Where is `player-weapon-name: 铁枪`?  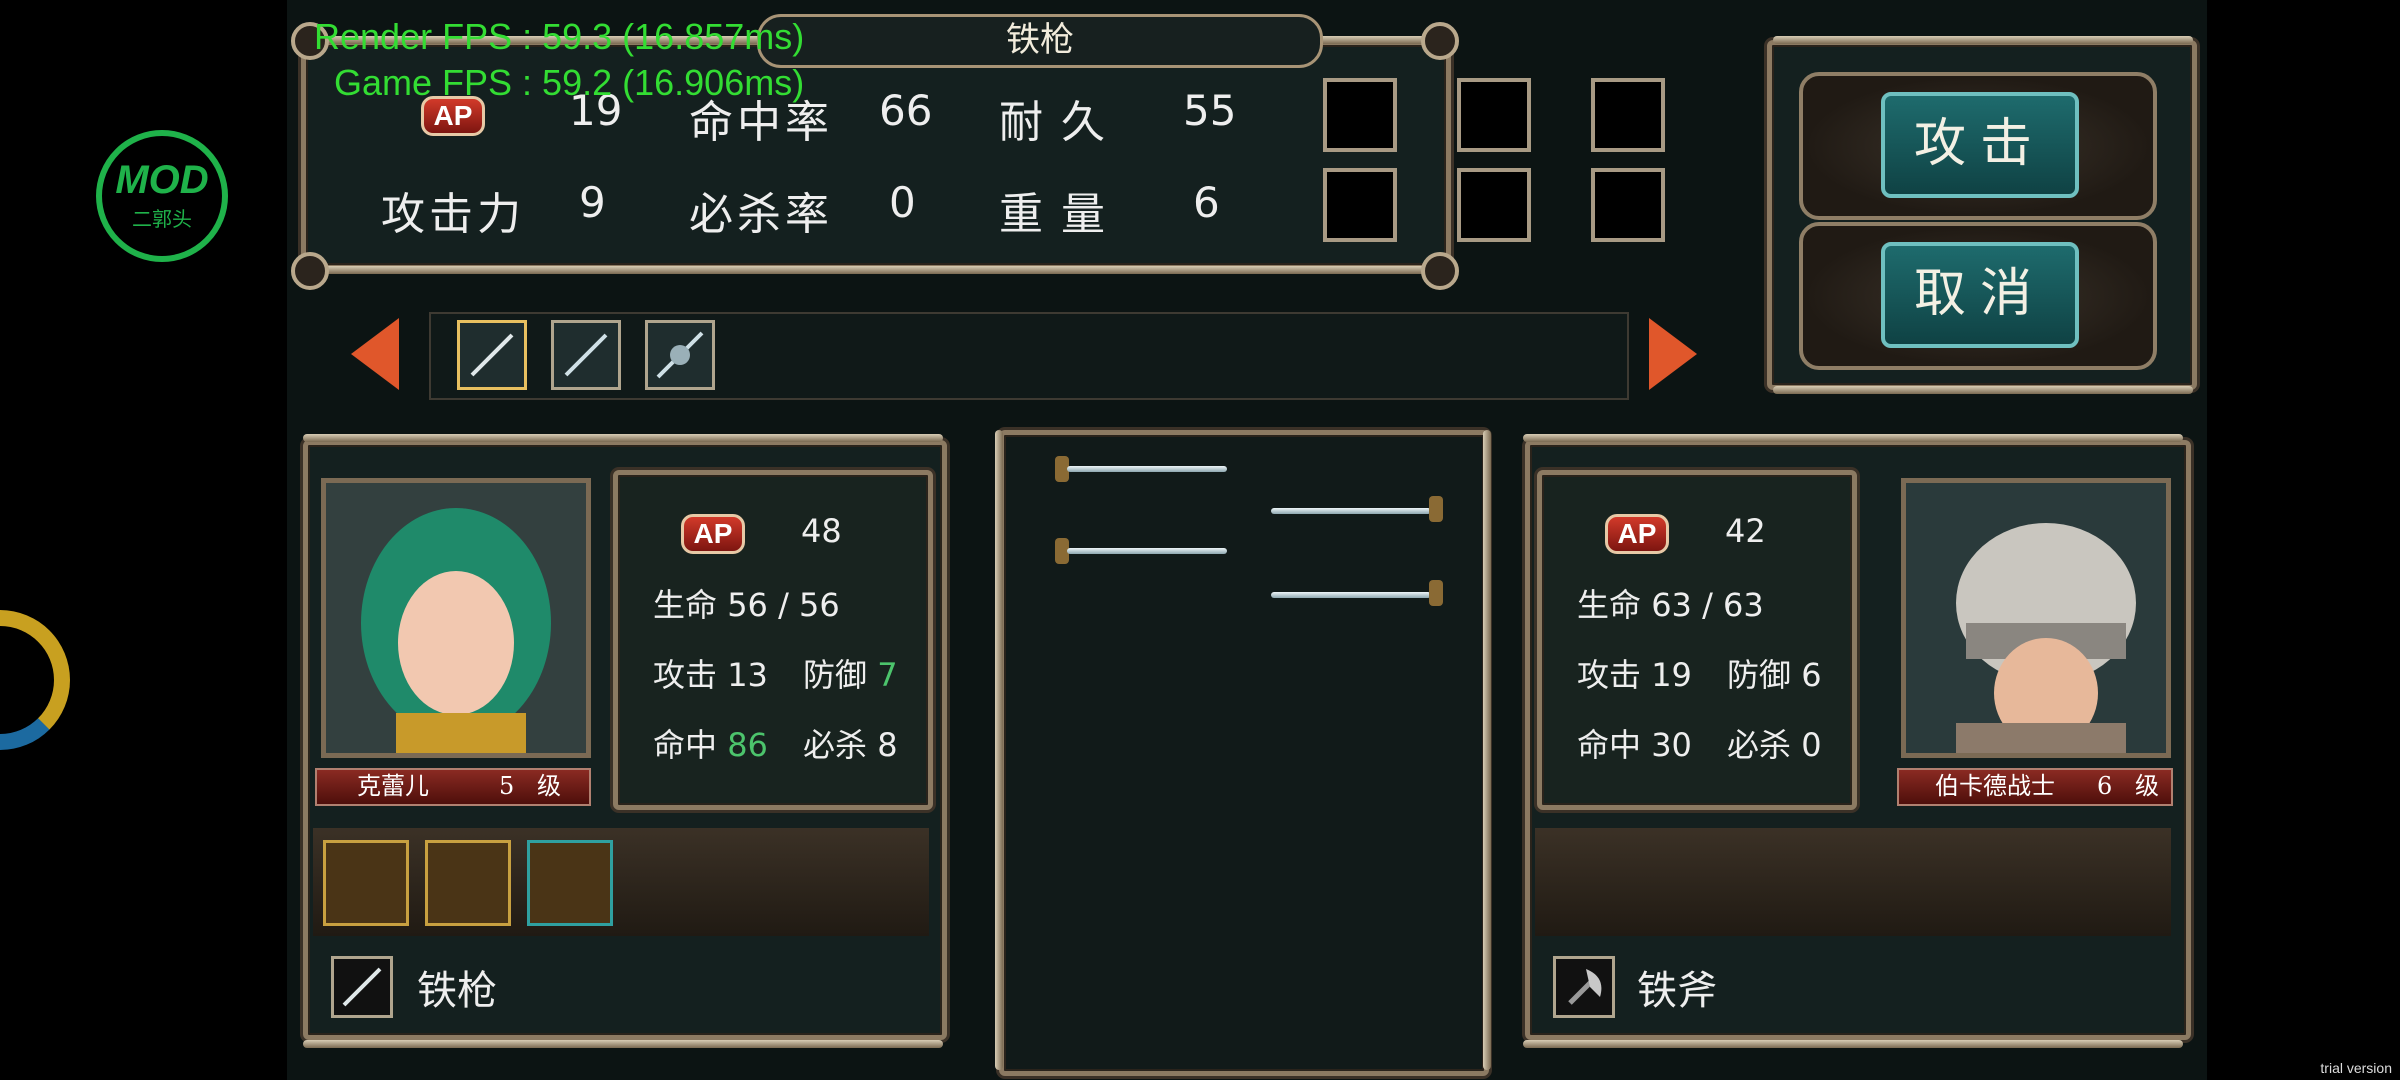 player-weapon-name: 铁枪 is located at coordinates (457, 991).